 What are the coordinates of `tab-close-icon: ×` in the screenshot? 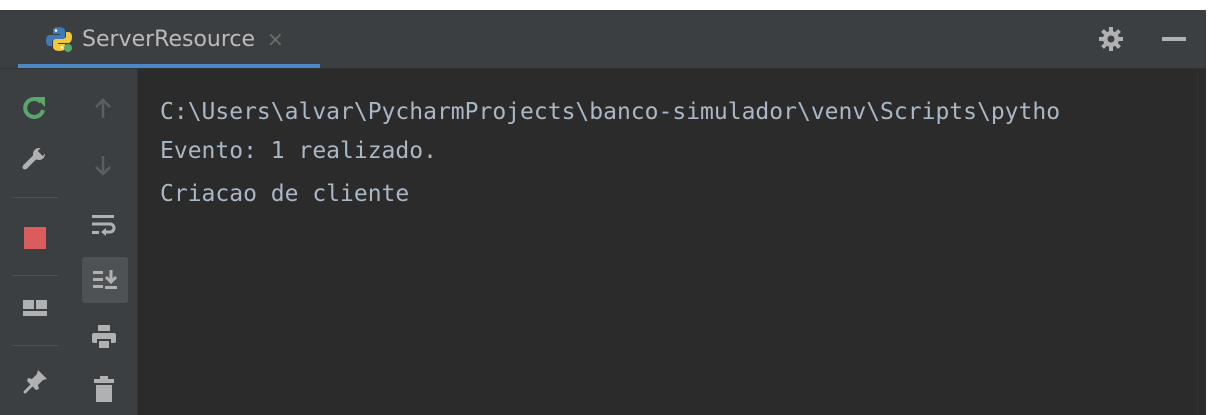 It's located at (275, 39).